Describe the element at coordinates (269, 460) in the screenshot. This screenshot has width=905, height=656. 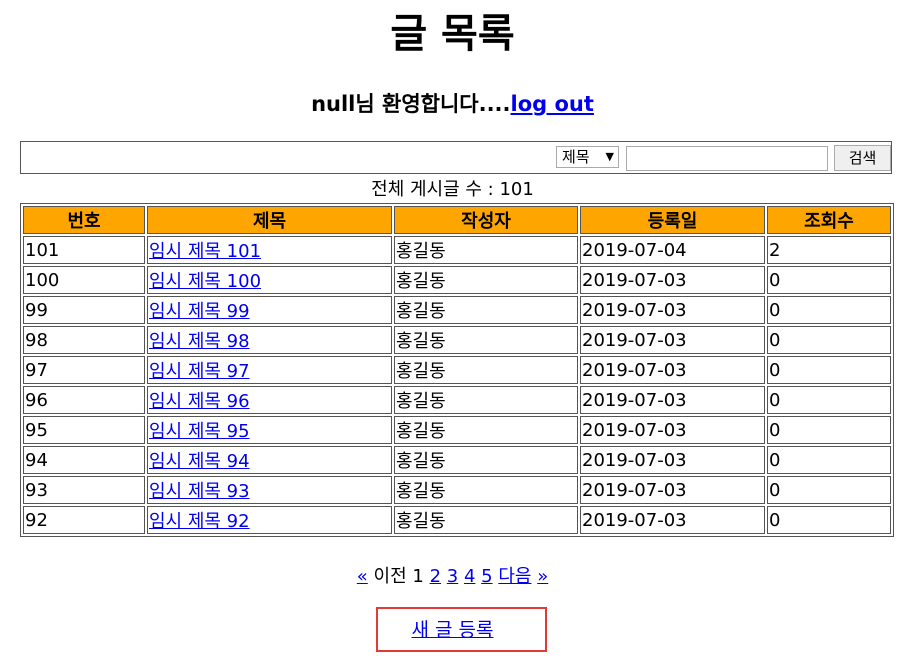
I see `post-title-cell: 임시 제목 94` at that location.